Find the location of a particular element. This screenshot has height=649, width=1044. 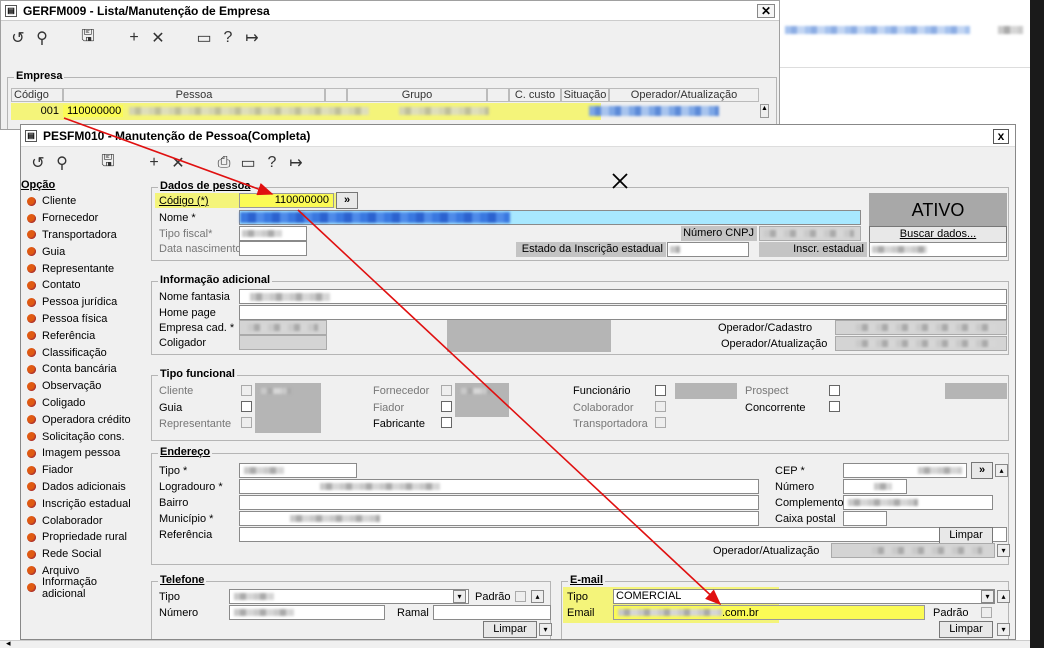

home-page-field is located at coordinates (623, 312).